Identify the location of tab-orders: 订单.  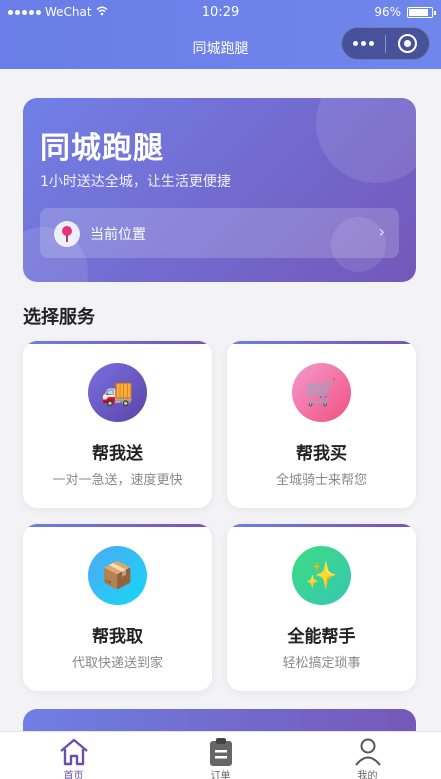
(220, 755).